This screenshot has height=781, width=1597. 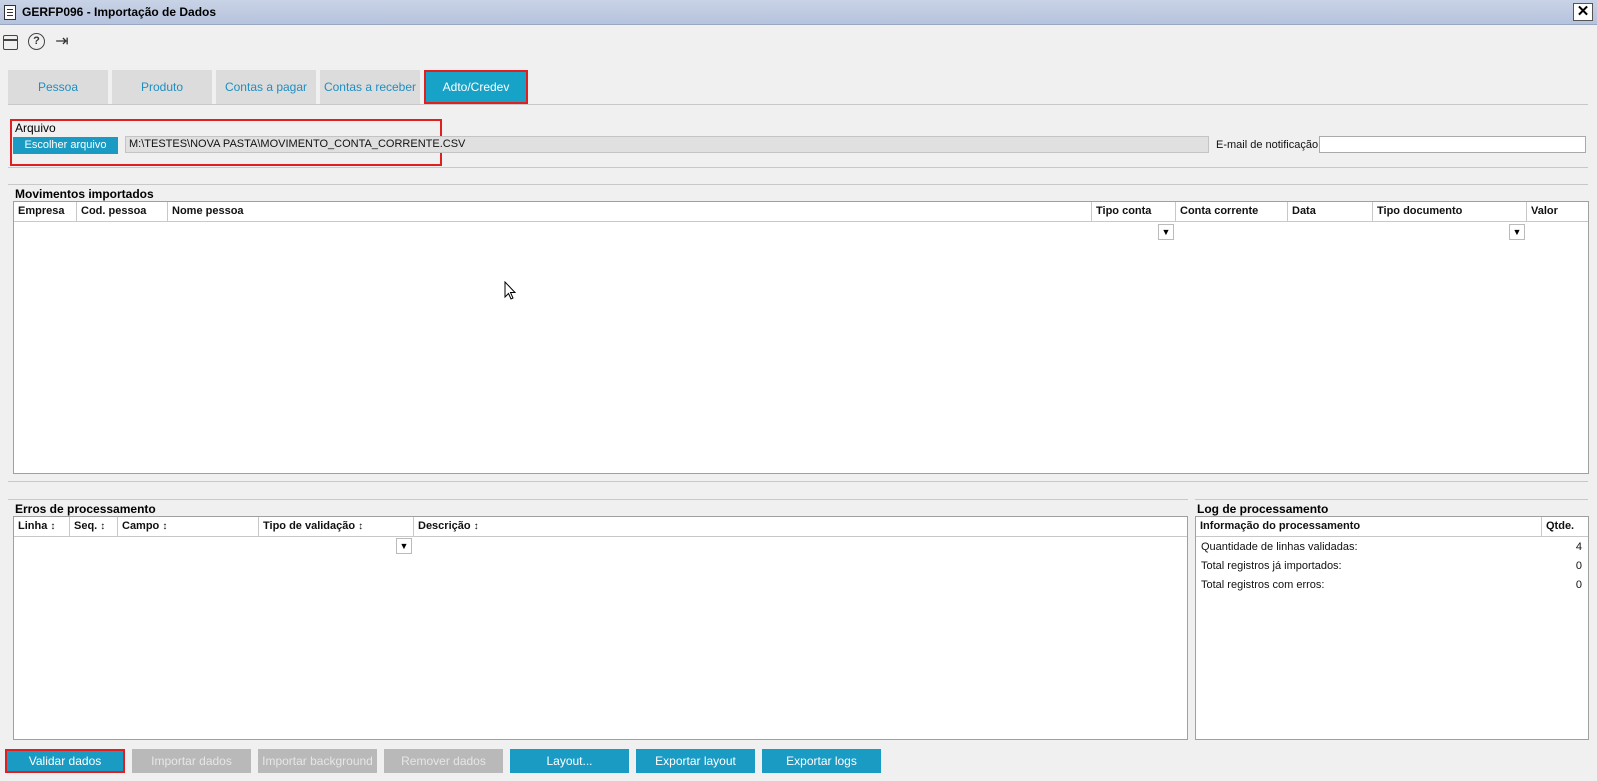 What do you see at coordinates (10, 42) in the screenshot?
I see `calendar-icon` at bounding box center [10, 42].